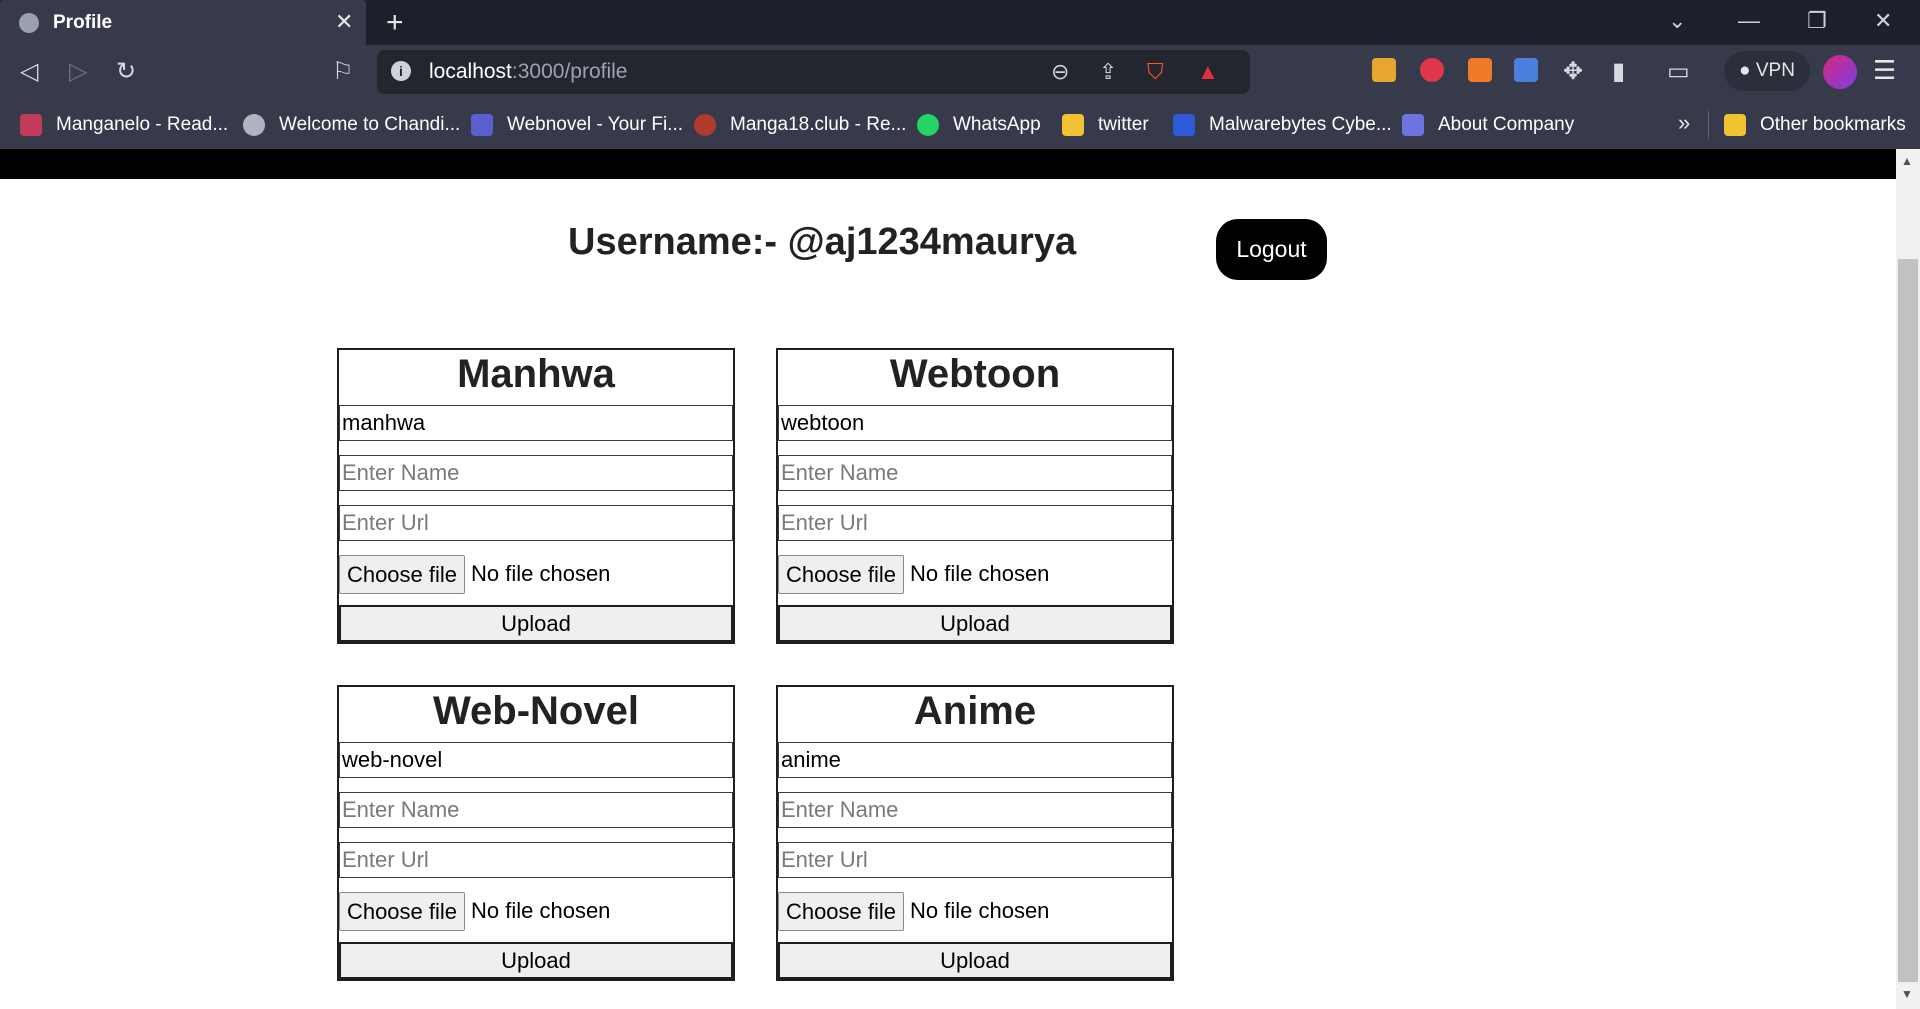 The width and height of the screenshot is (1920, 1009). Describe the element at coordinates (1684, 123) in the screenshot. I see `more-bookmarks-icon: »` at that location.